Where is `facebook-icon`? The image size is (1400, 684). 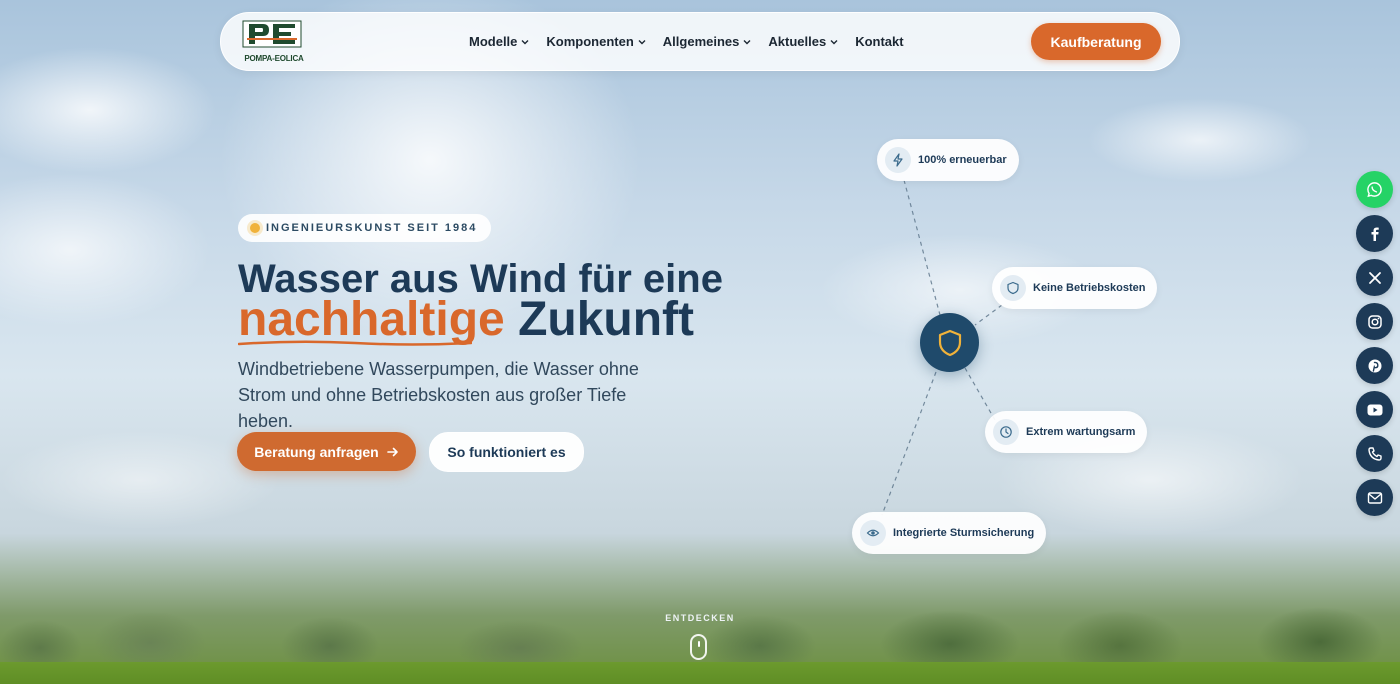
facebook-icon is located at coordinates (1375, 234).